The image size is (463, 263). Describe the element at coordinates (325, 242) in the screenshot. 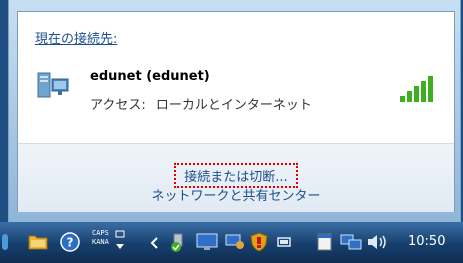

I see `notepad-icon` at that location.